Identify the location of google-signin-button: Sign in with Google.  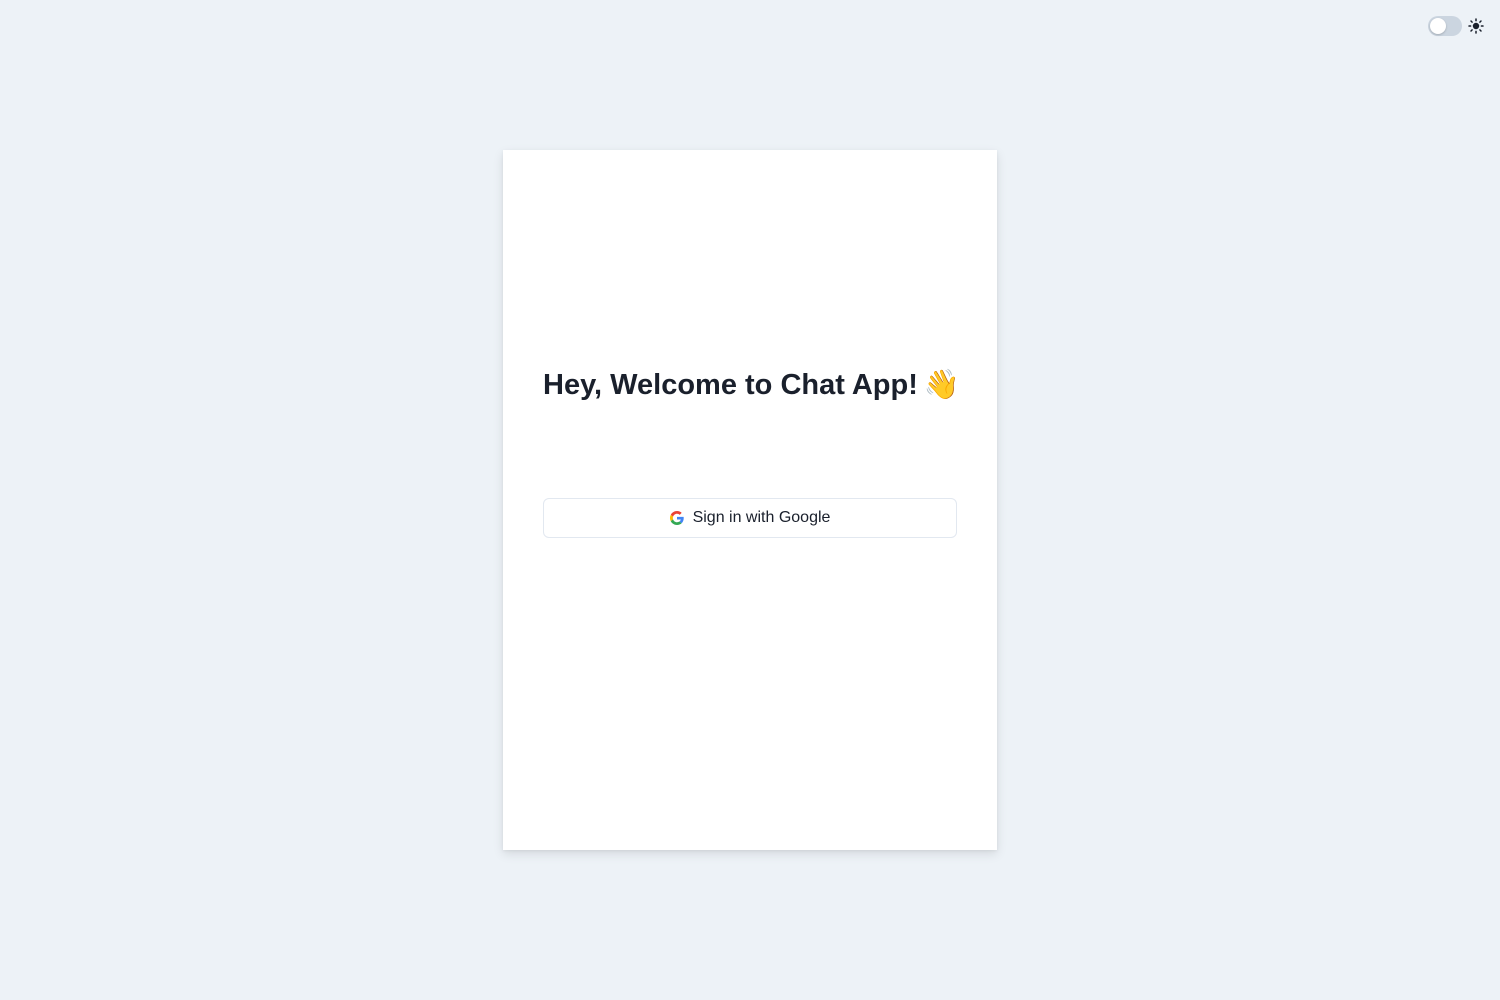
(750, 518).